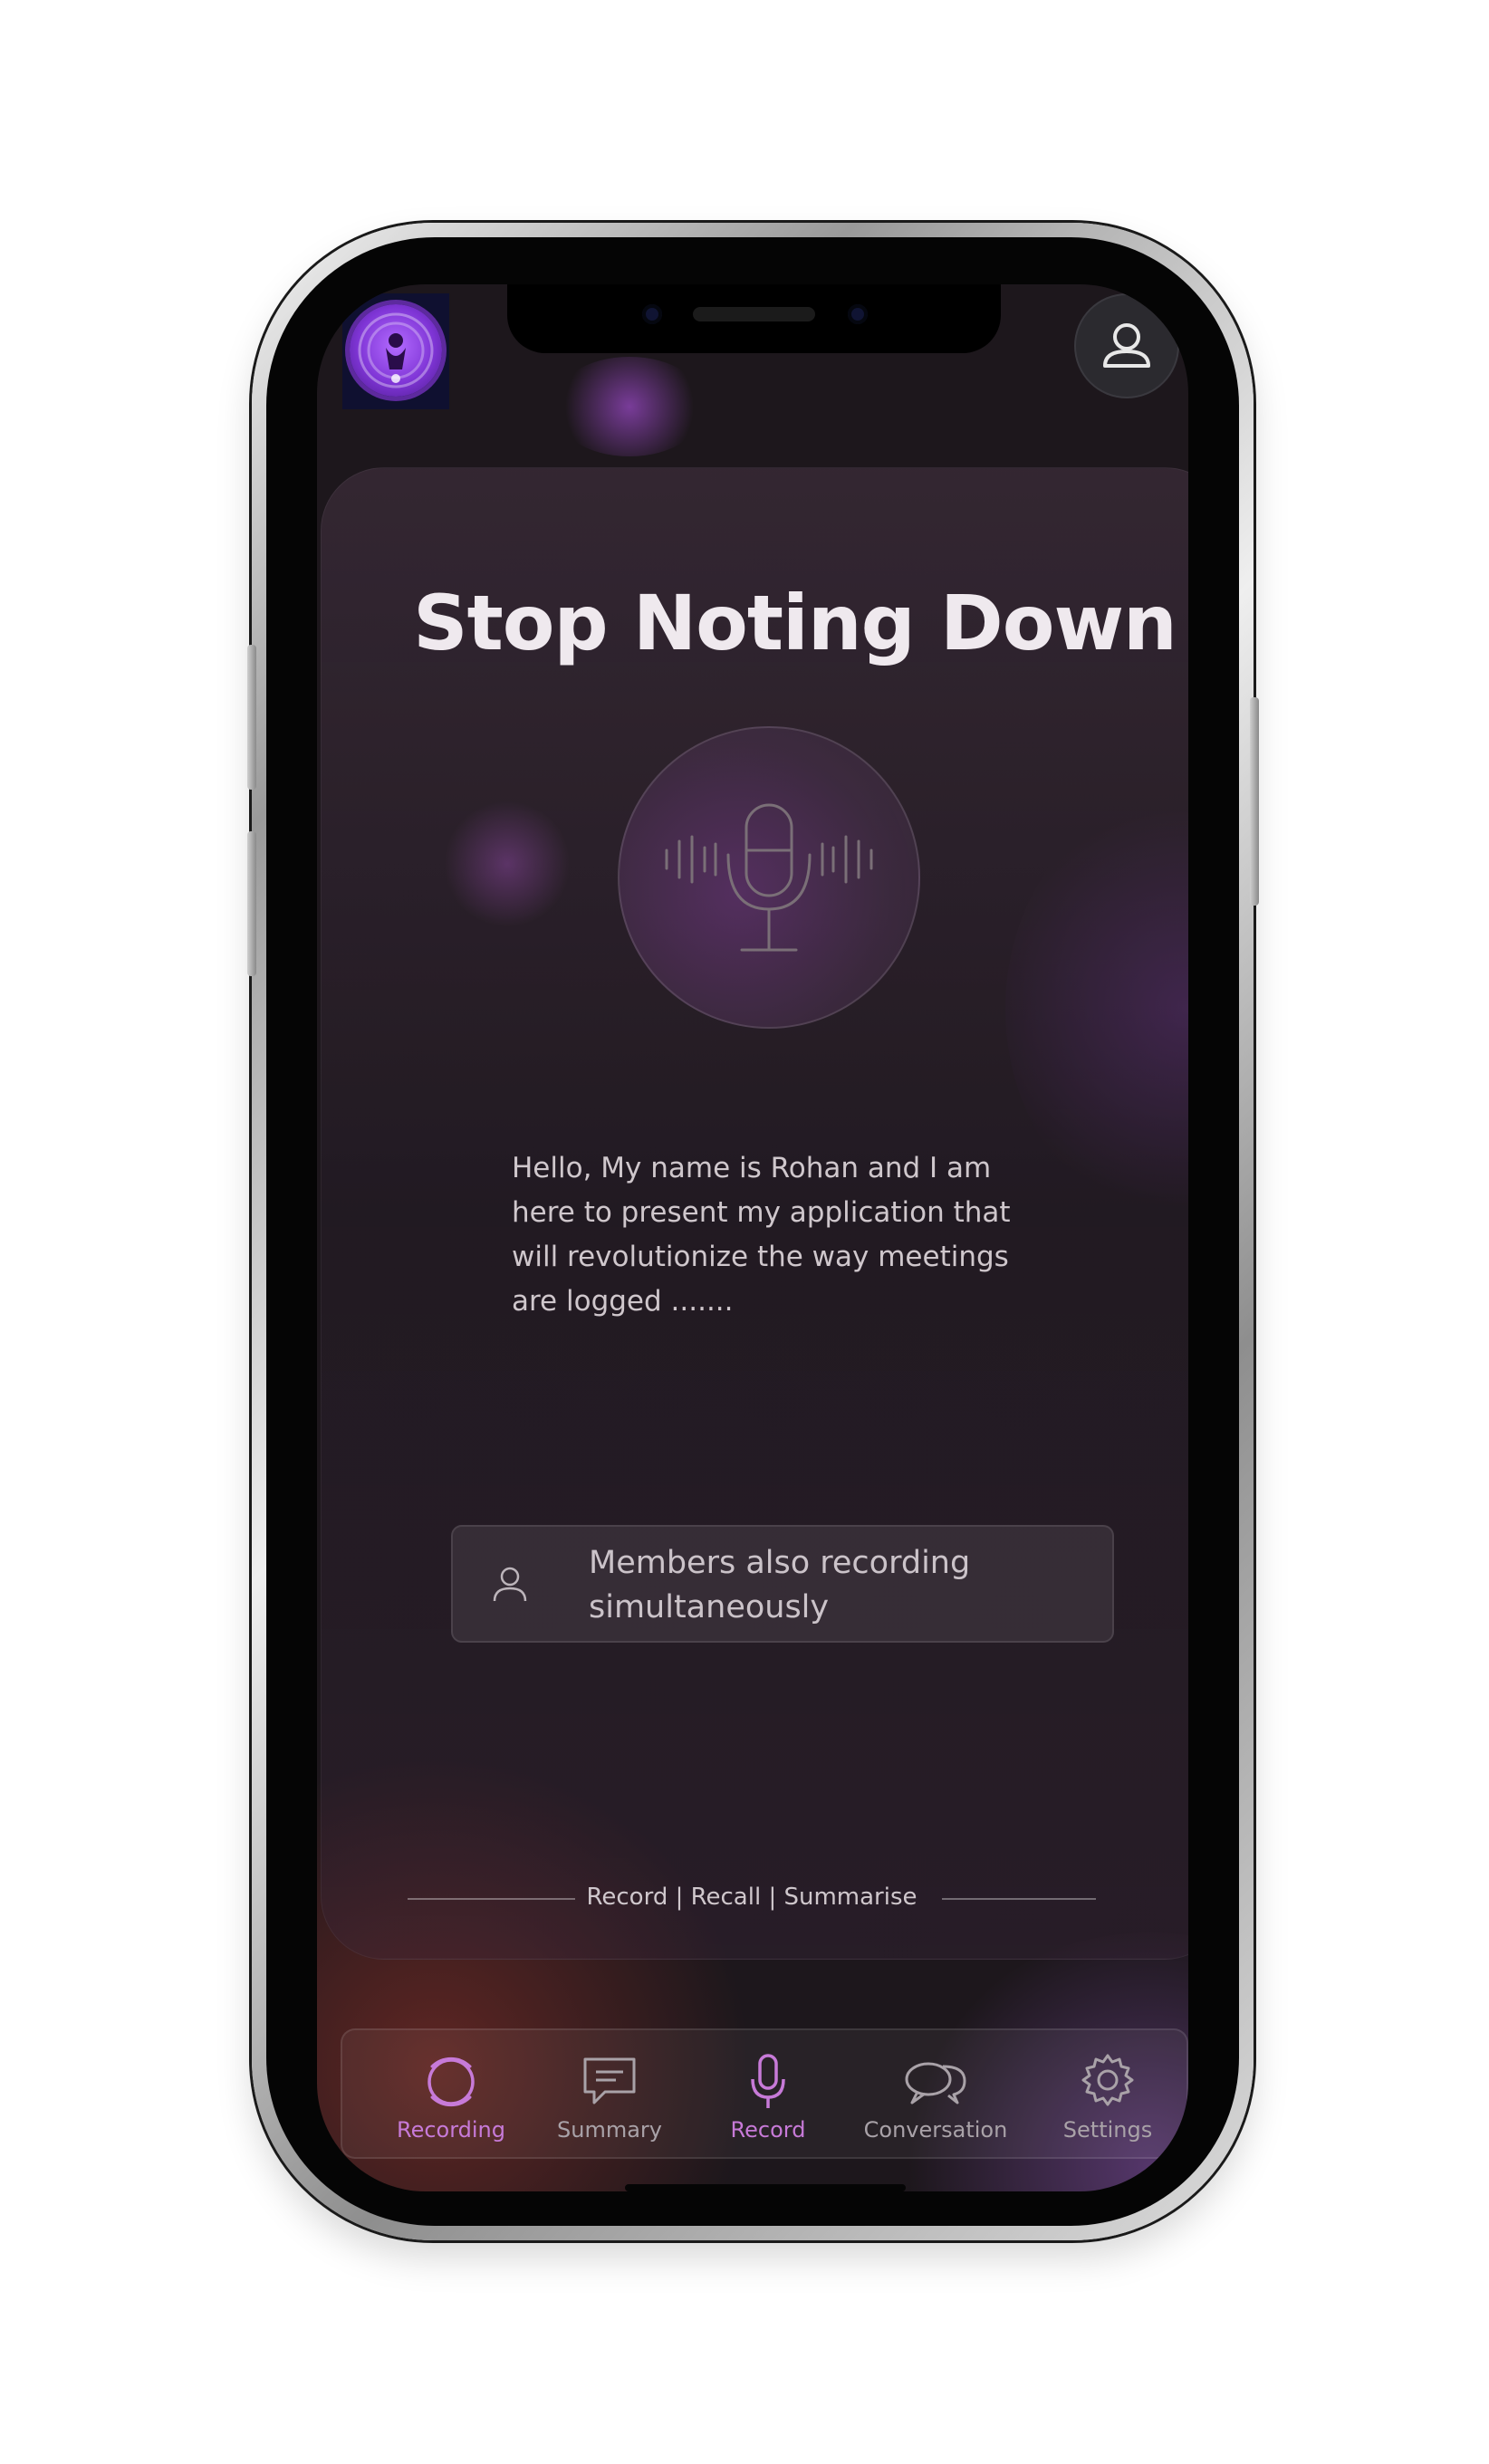  I want to click on tab-settings-label: Settings, so click(1107, 2130).